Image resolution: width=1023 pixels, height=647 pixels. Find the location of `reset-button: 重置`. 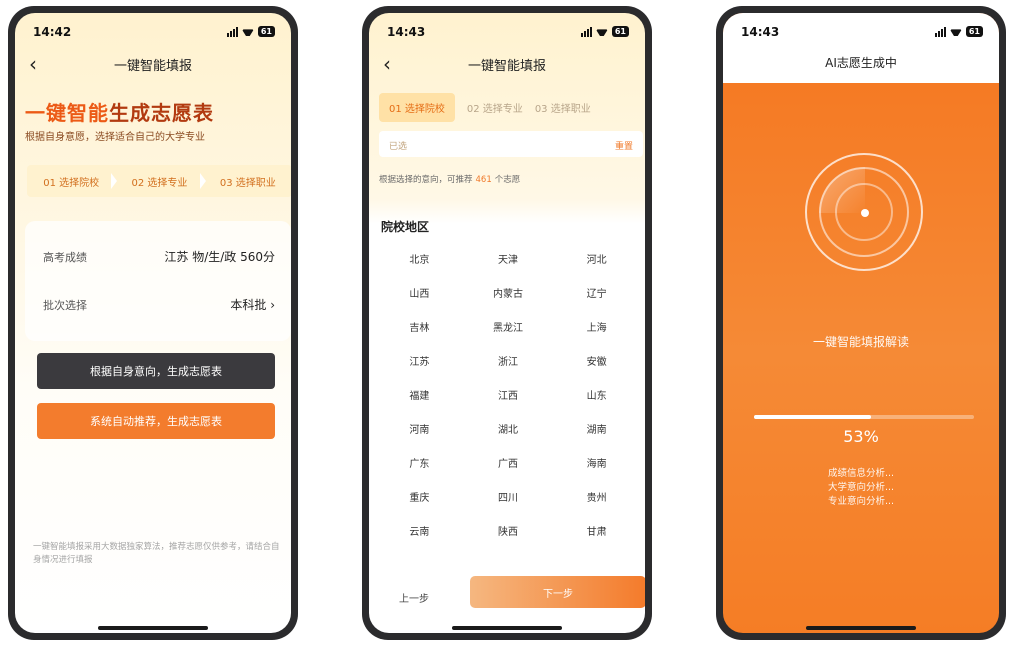

reset-button: 重置 is located at coordinates (624, 145).